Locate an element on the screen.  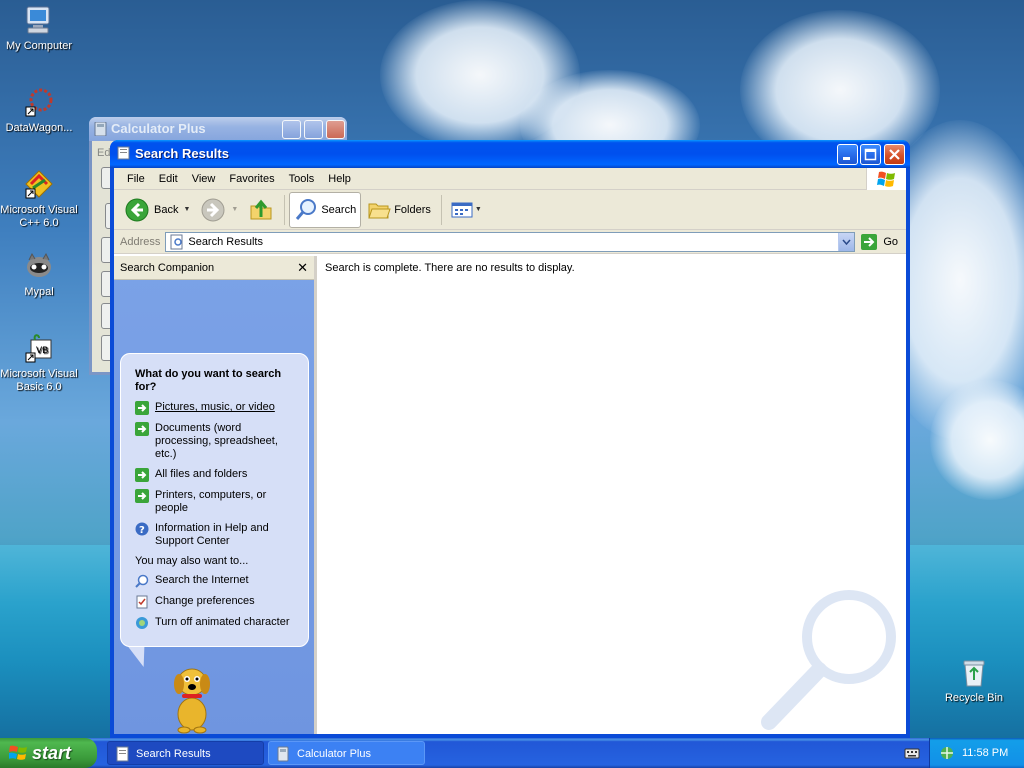
option-printers-computers-people: Printers, computers, or people is located at coordinates (215, 502).